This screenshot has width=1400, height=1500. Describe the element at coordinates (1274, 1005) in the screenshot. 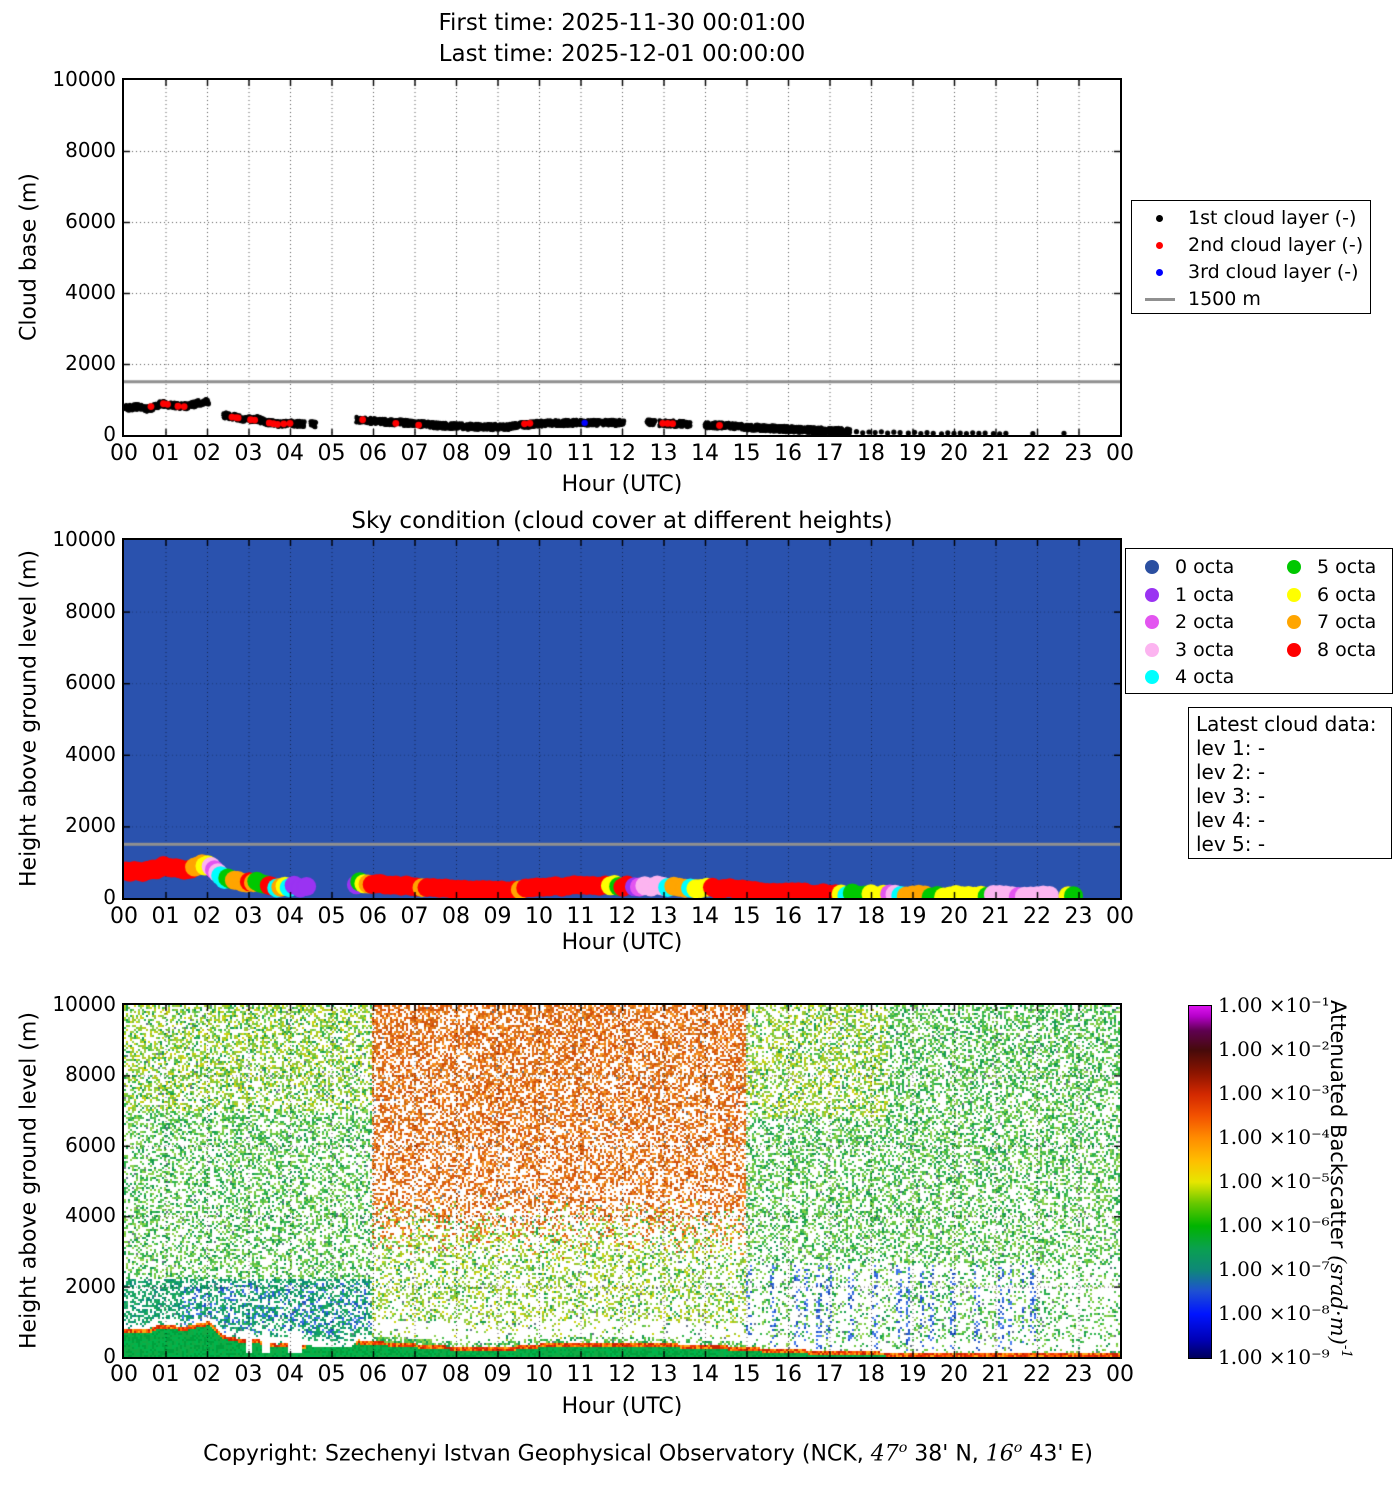

I see `colorbar-tick-label: 1.00 ×10⁻¹` at that location.